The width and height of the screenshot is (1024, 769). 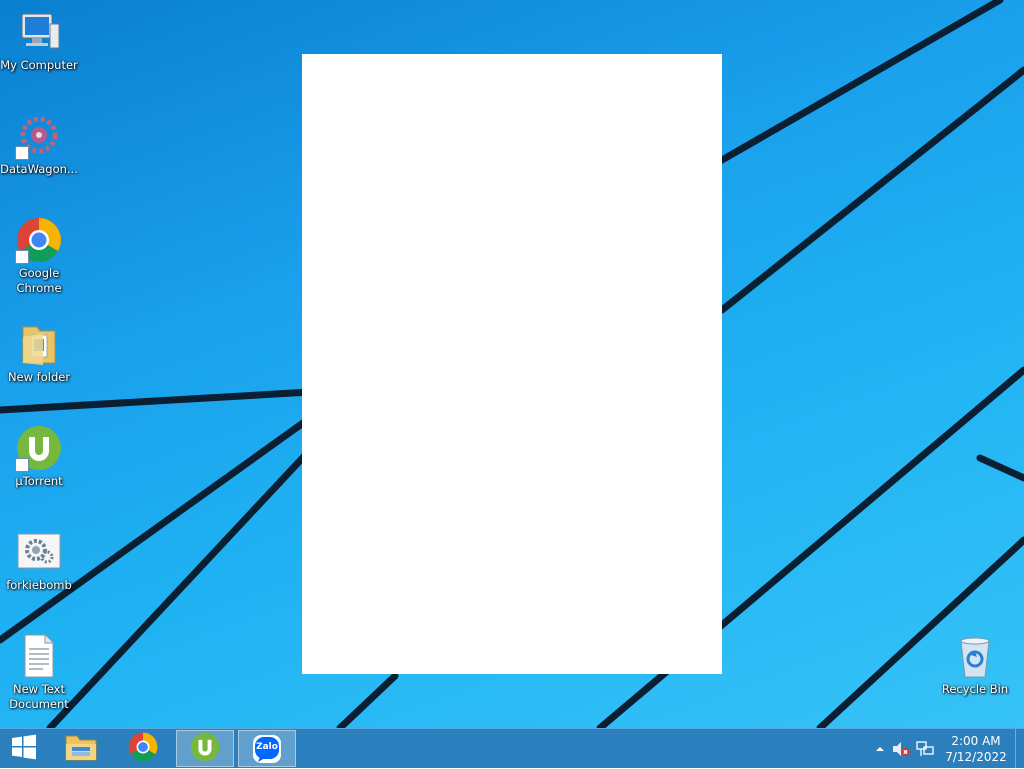 I want to click on clock-date: 7/12/2022, so click(x=976, y=757).